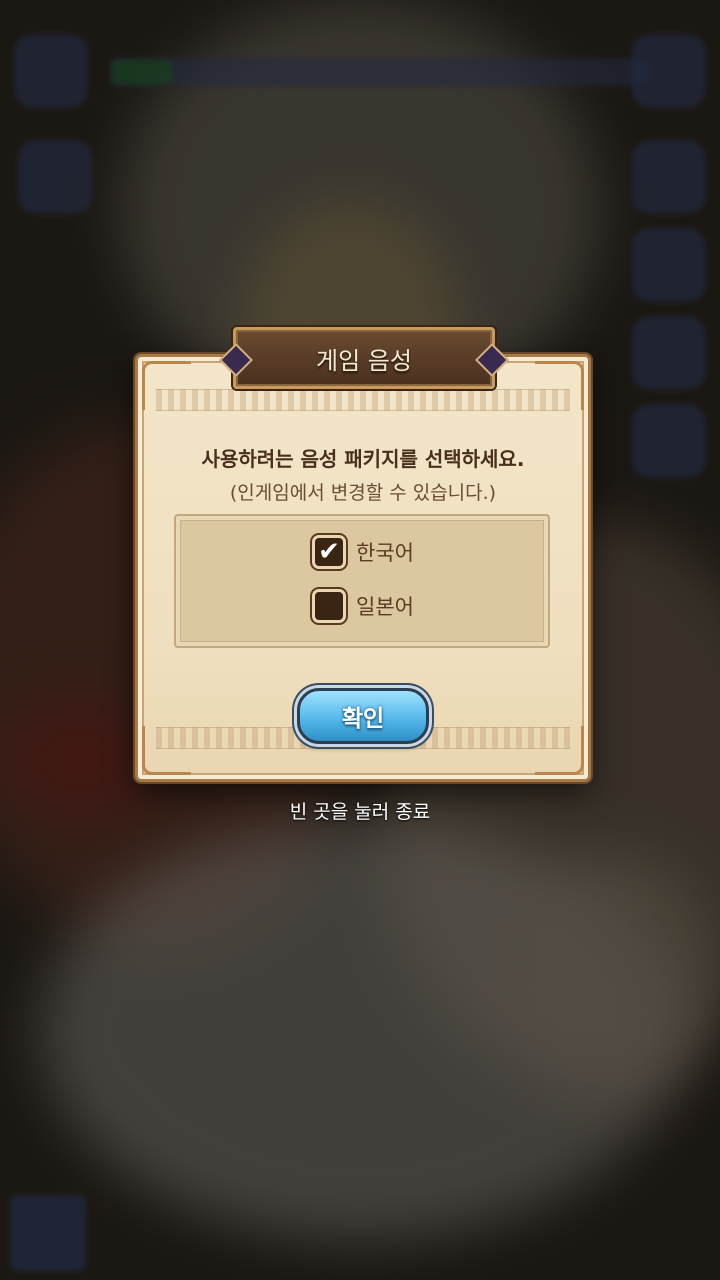  I want to click on checkbox-empty-icon, so click(329, 606).